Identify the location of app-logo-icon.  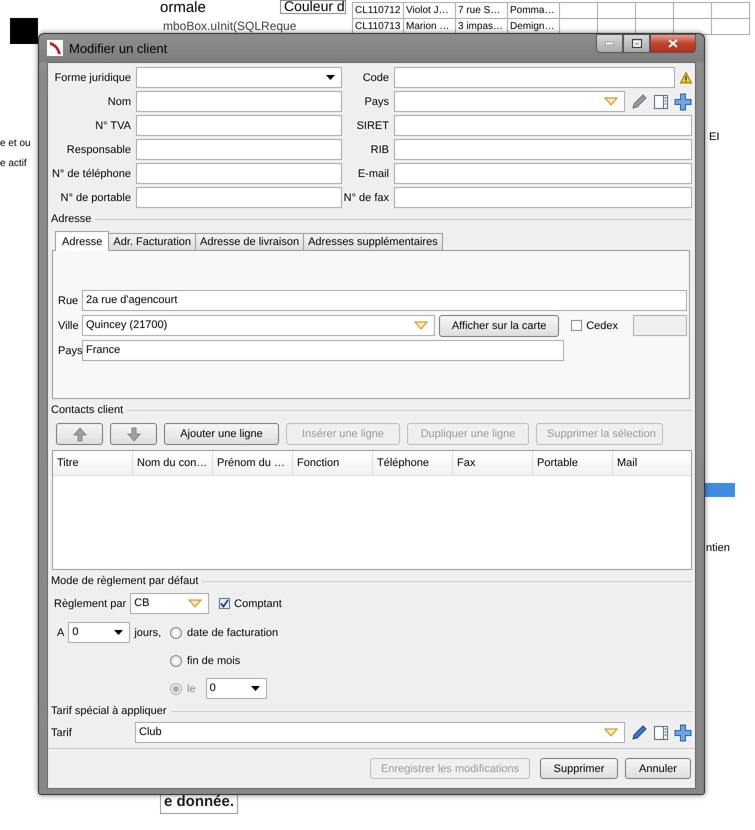
(55, 48).